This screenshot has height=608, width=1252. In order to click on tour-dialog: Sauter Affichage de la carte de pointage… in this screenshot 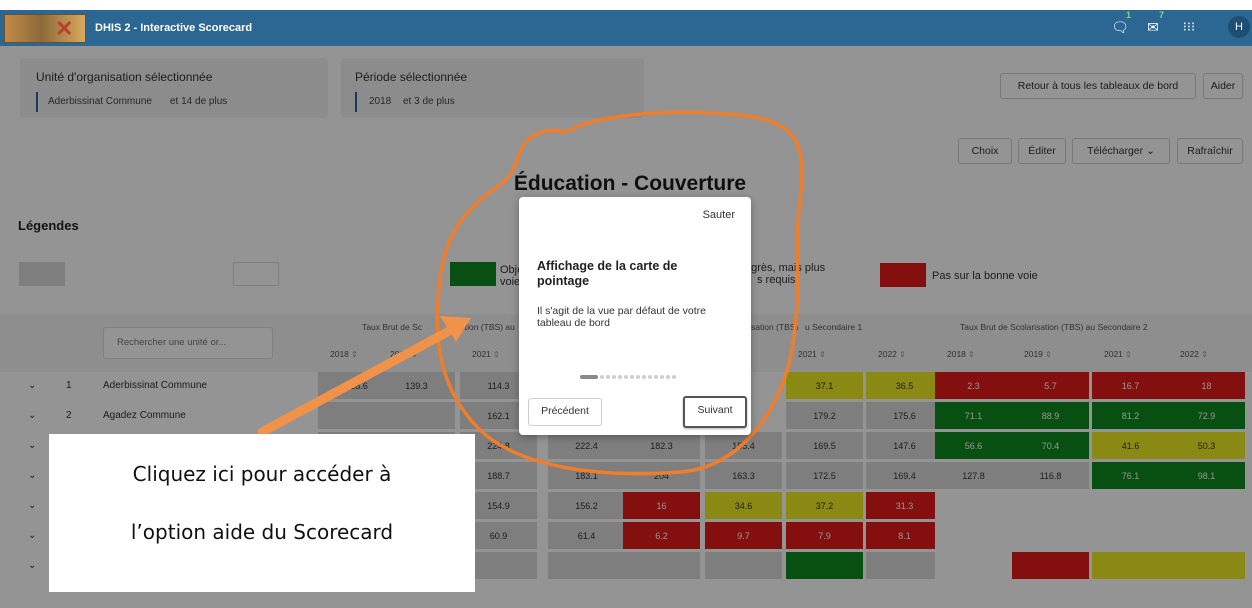, I will do `click(635, 316)`.